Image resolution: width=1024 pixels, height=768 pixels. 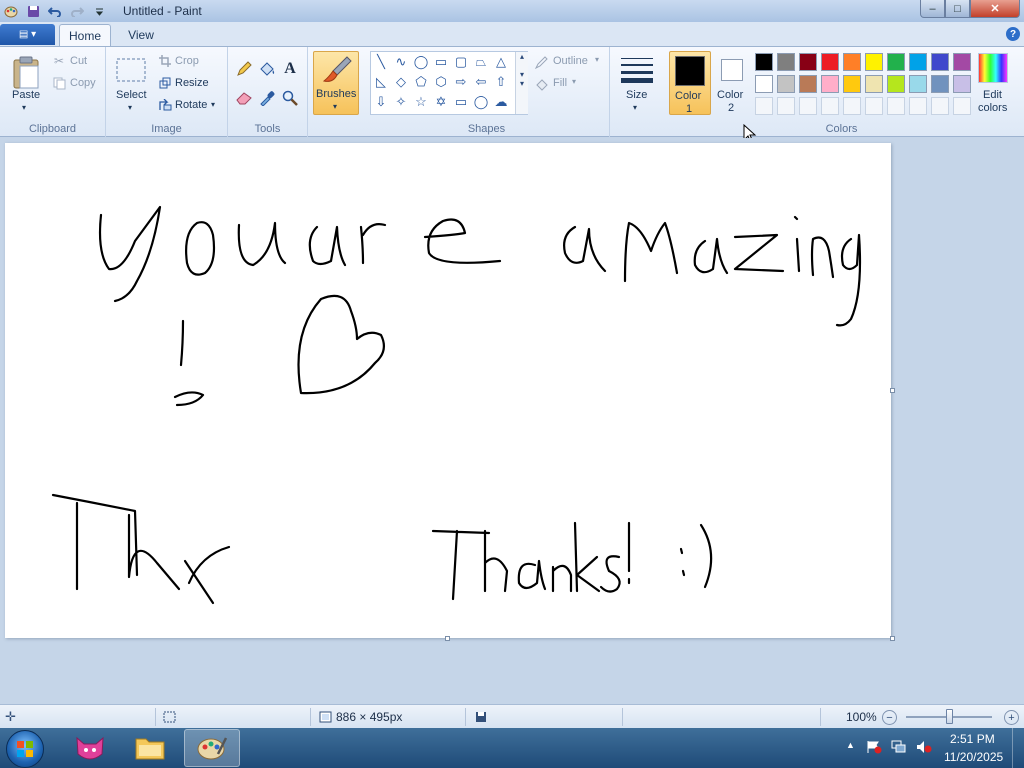 What do you see at coordinates (131, 70) in the screenshot?
I see `select-icon` at bounding box center [131, 70].